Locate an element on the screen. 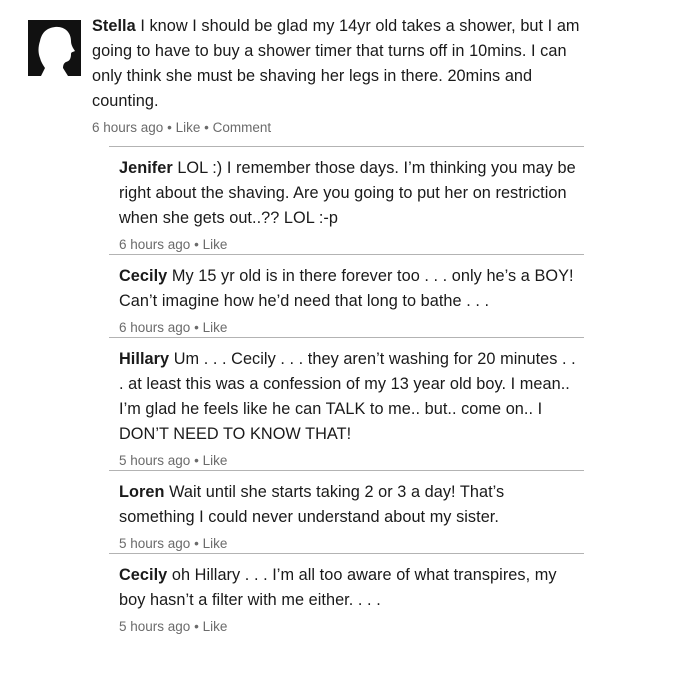 The width and height of the screenshot is (683, 673). avatar is located at coordinates (54, 48).